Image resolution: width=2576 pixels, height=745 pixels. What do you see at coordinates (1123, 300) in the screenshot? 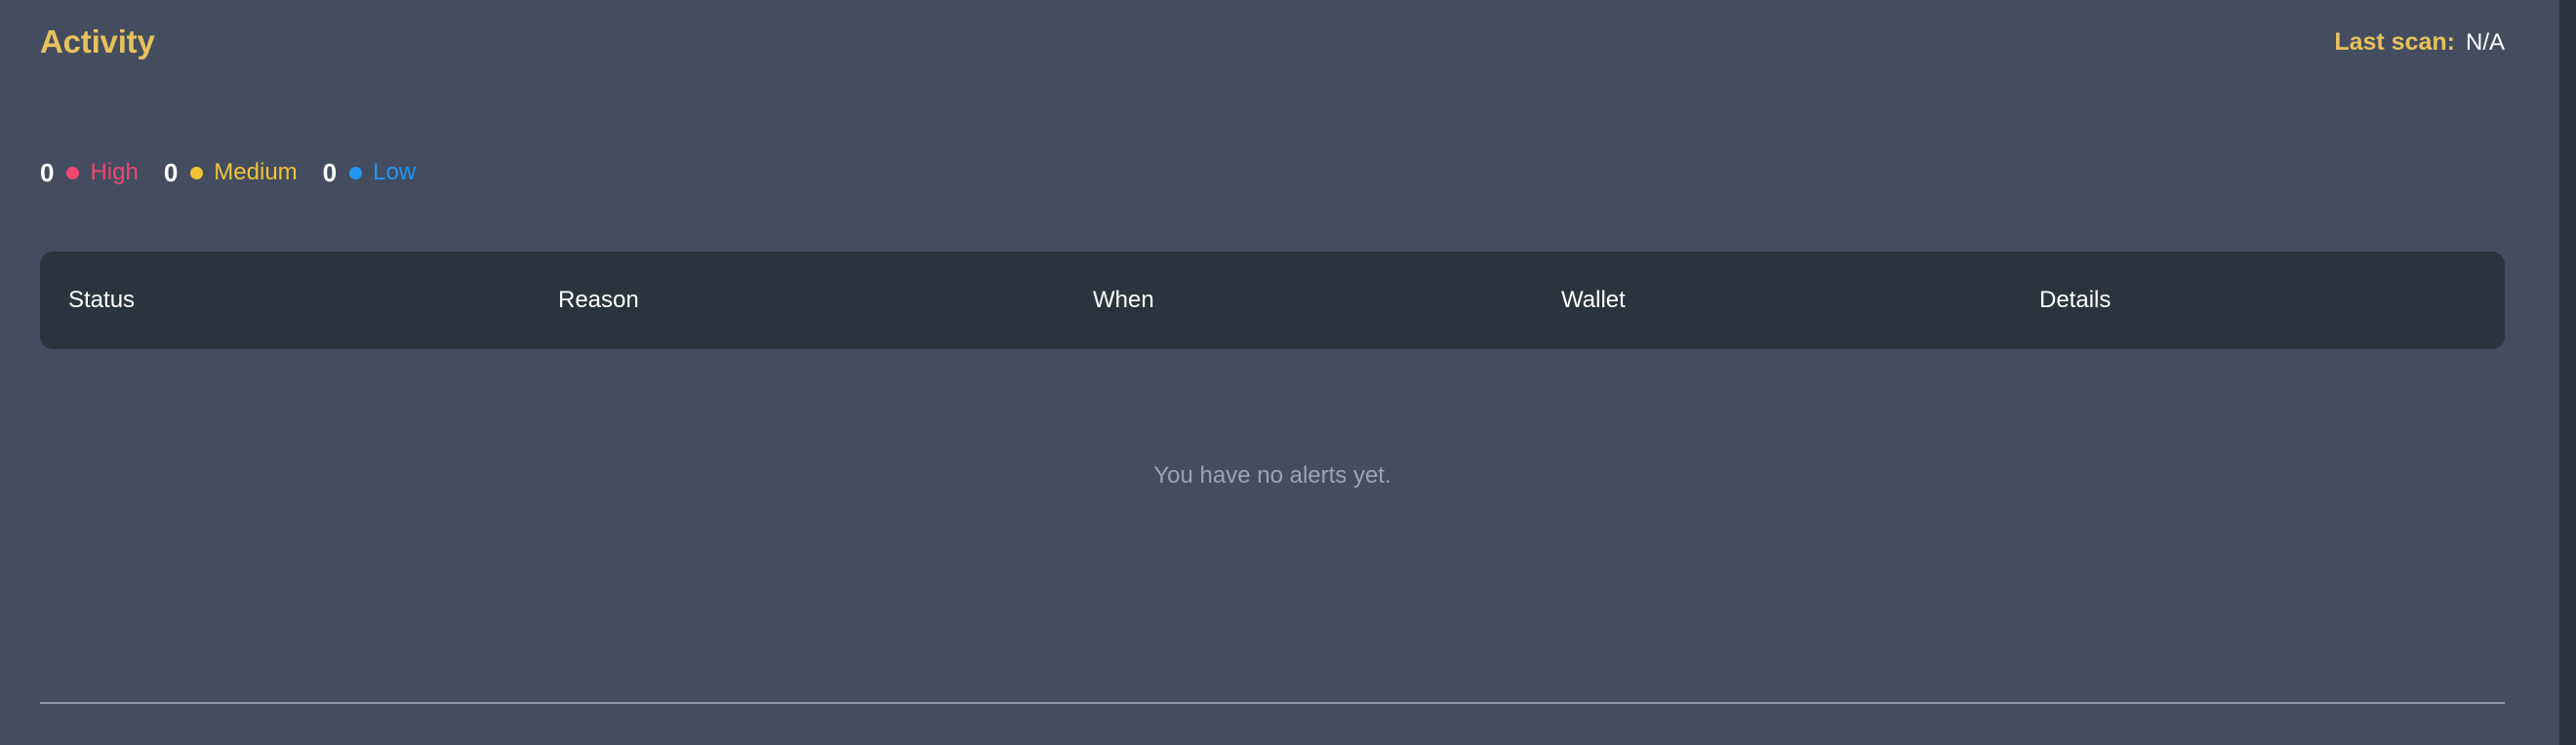
I see `column-header-when: When` at bounding box center [1123, 300].